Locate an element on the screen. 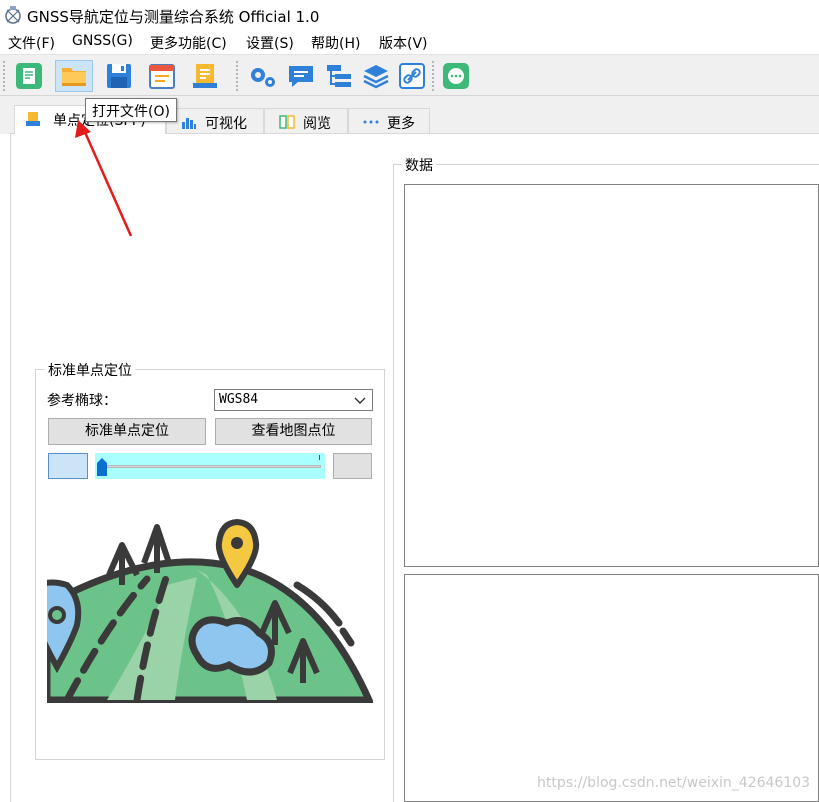 The height and width of the screenshot is (802, 819). link-button is located at coordinates (412, 76).